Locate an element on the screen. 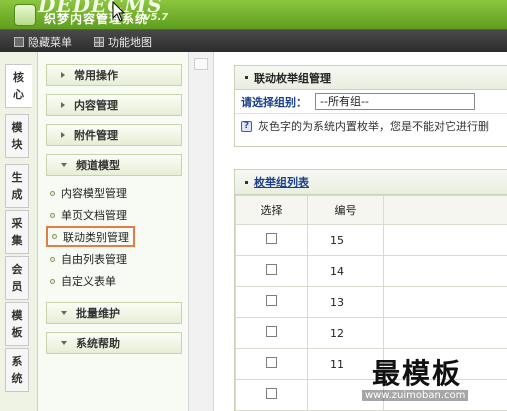 The height and width of the screenshot is (411, 507). help-text: 灰色字的为系统内置枚举，您是不能对它进行删 is located at coordinates (373, 126).